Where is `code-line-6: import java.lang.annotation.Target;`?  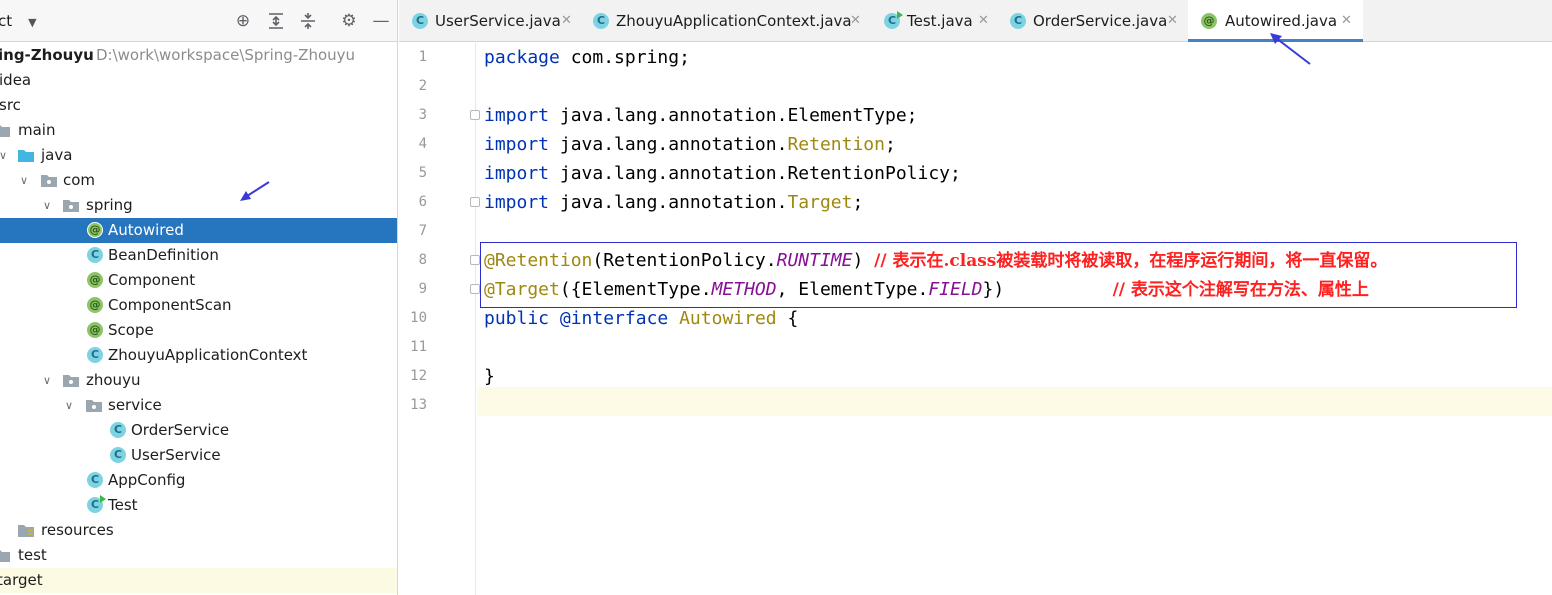
code-line-6: import java.lang.annotation.Target; is located at coordinates (673, 202).